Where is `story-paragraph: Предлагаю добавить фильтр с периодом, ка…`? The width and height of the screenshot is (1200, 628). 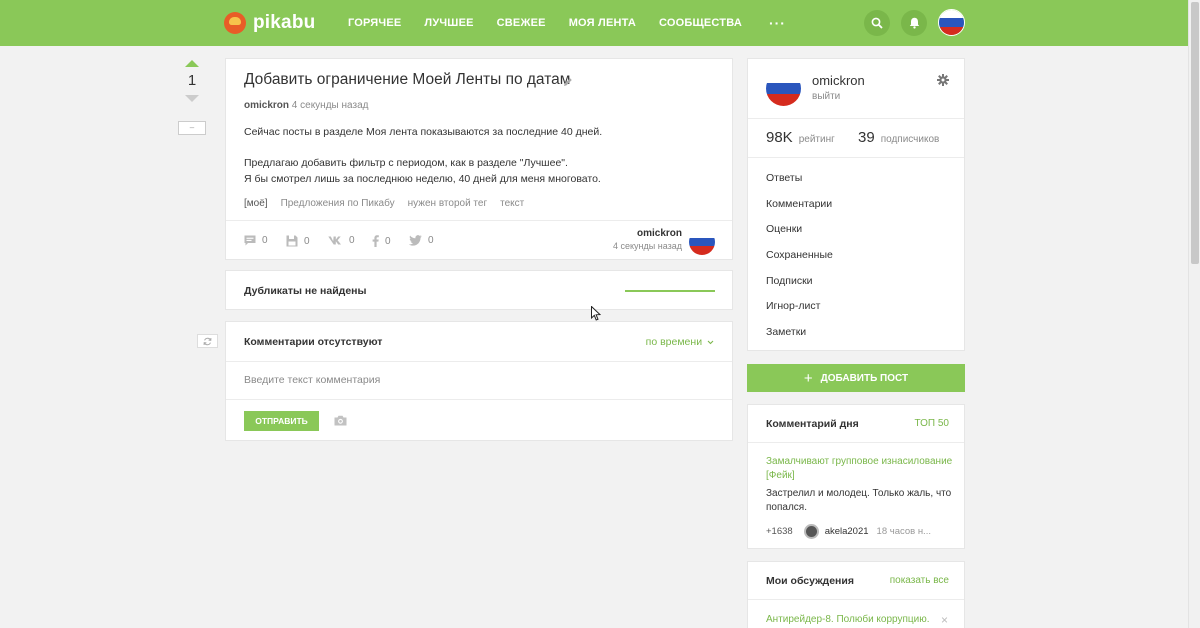 story-paragraph: Предлагаю добавить фильтр с периодом, ка… is located at coordinates (406, 163).